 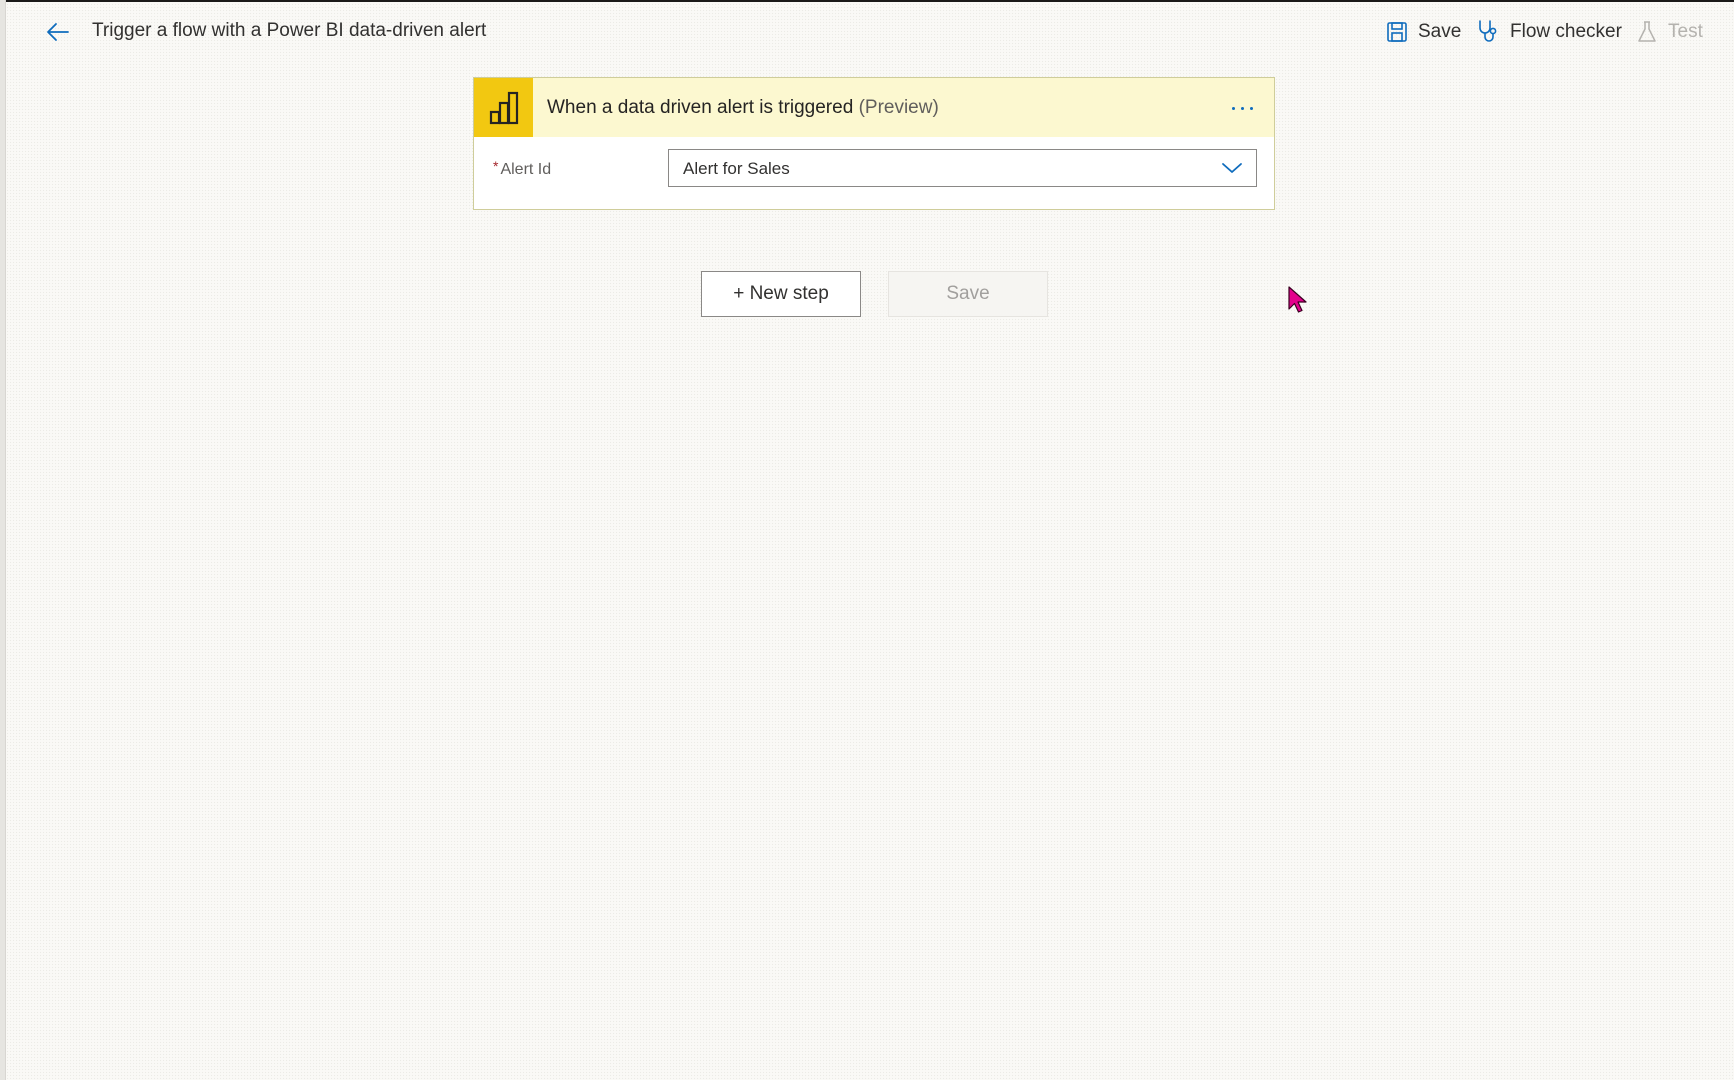 I want to click on power-bi-icon, so click(x=503, y=107).